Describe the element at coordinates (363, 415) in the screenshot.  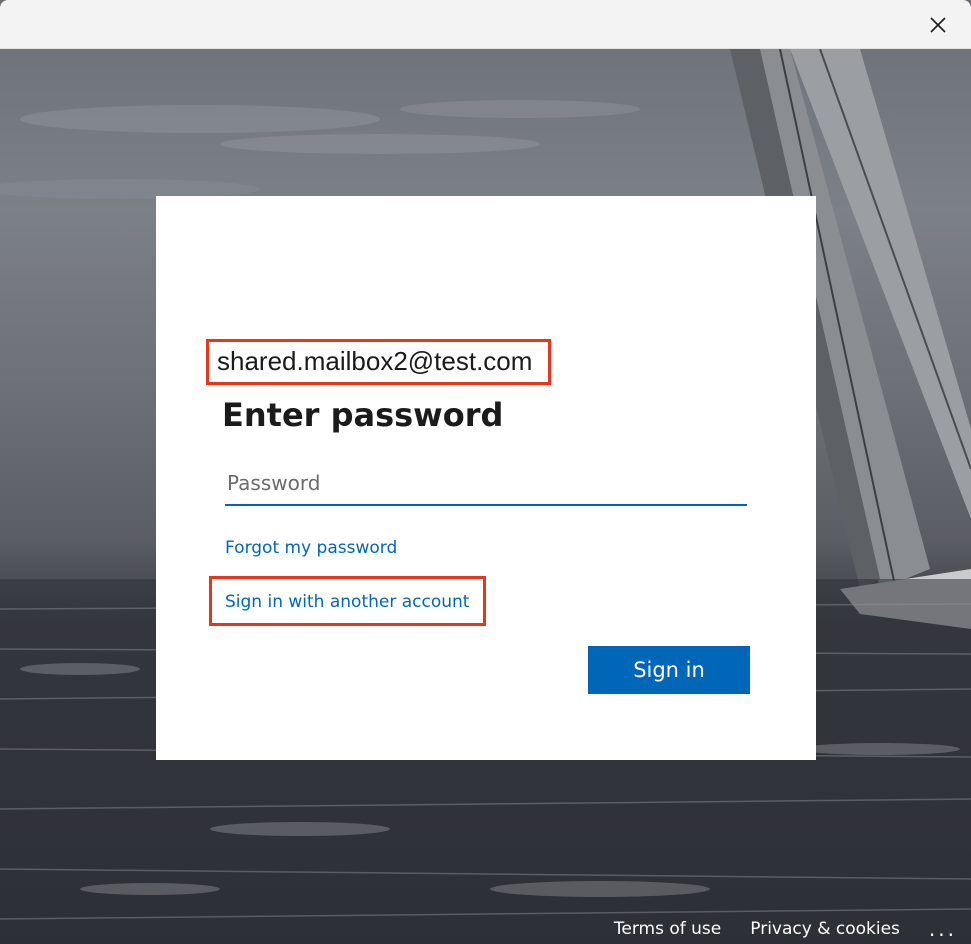
I see `page-title: Enter password` at that location.